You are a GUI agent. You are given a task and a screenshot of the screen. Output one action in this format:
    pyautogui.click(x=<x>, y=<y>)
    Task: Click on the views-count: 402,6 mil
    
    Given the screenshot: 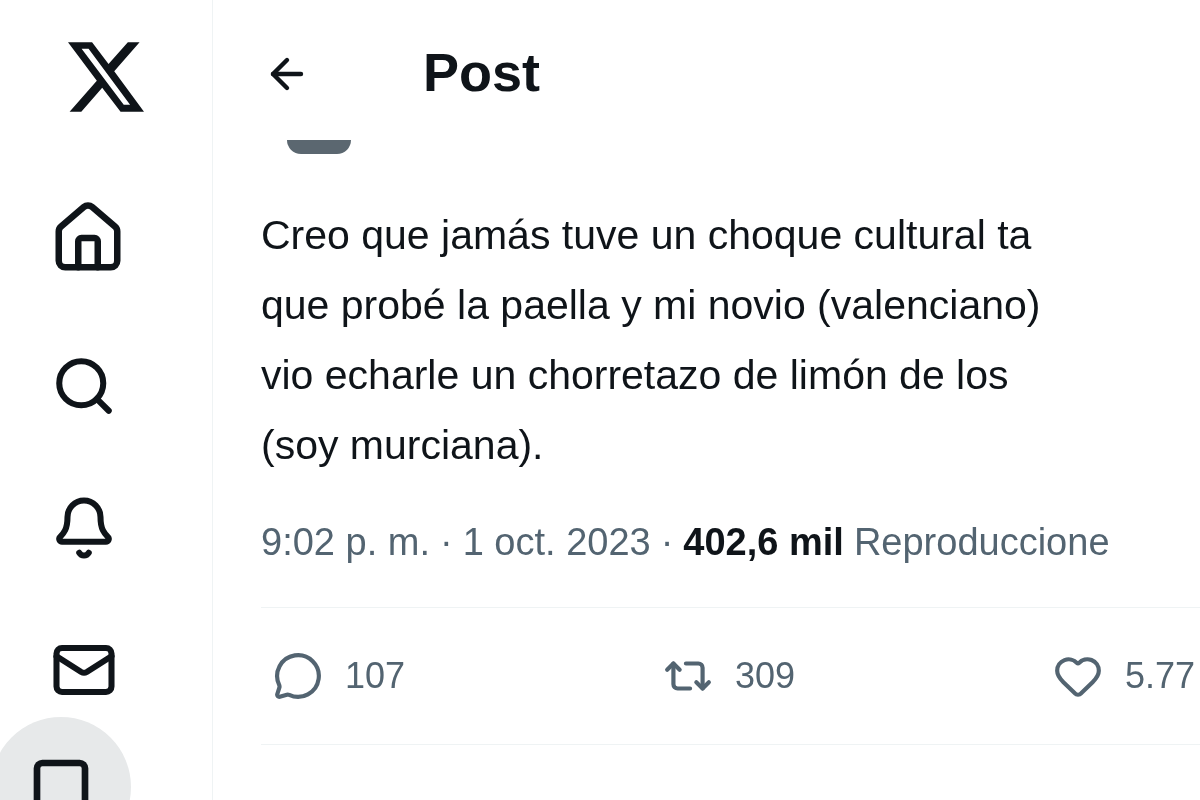 What is the action you would take?
    pyautogui.click(x=763, y=542)
    